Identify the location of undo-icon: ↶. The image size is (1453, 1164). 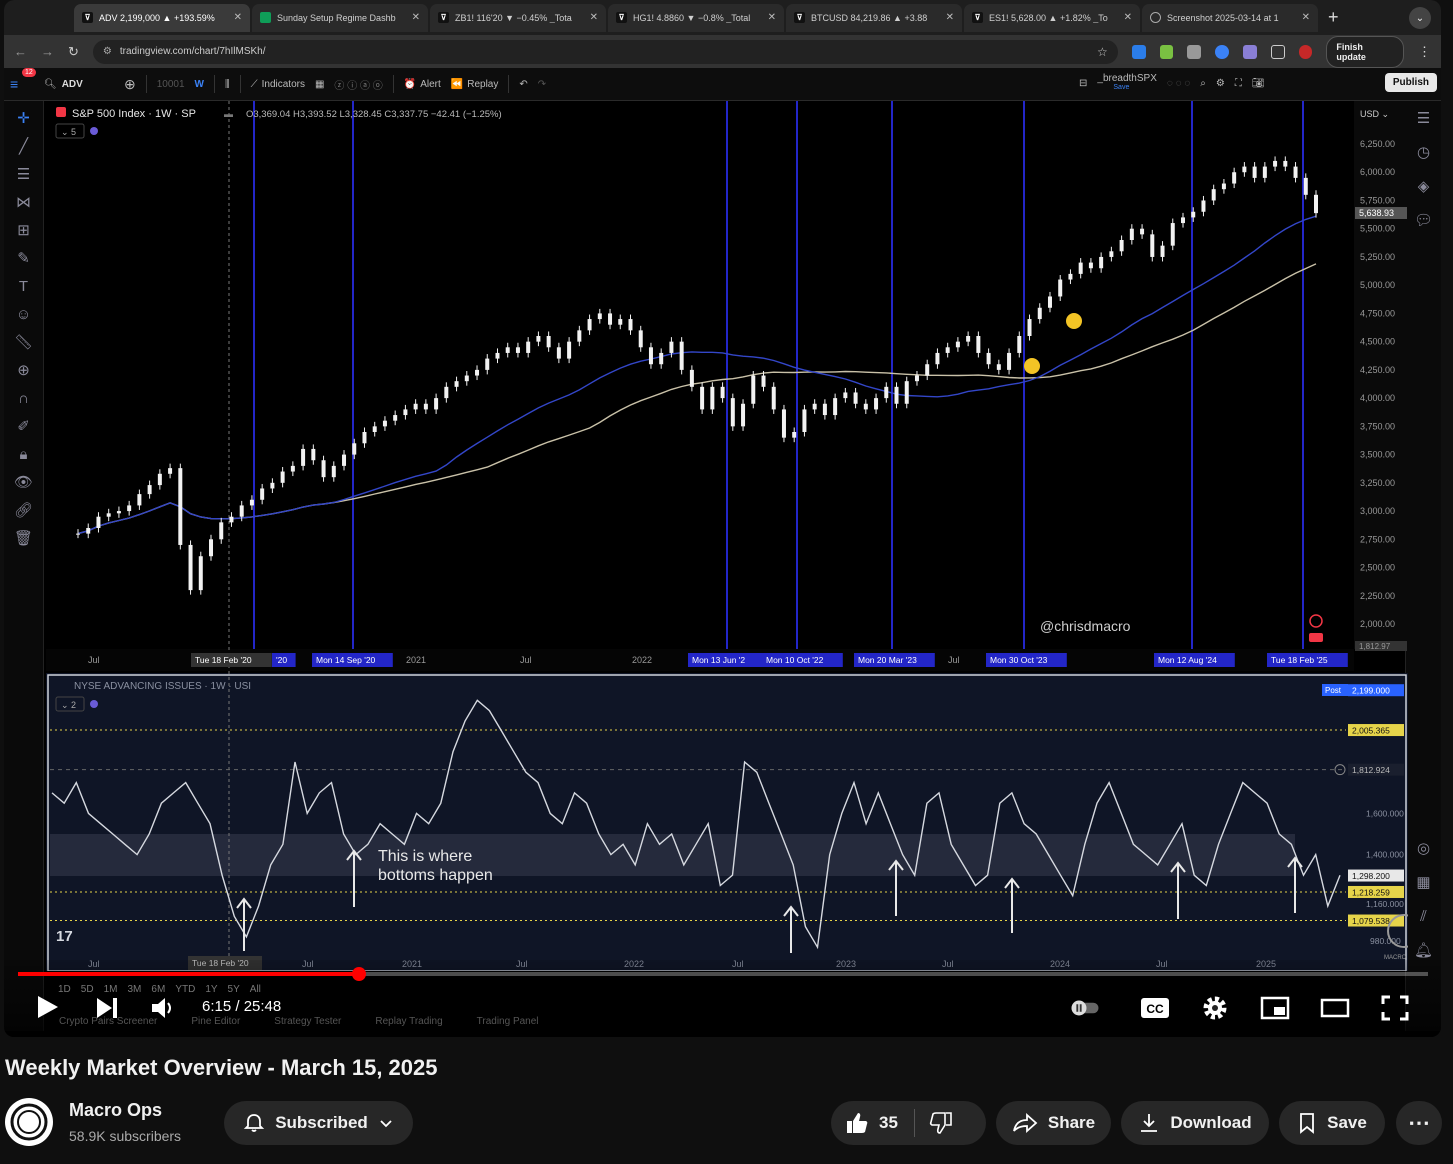
(523, 84).